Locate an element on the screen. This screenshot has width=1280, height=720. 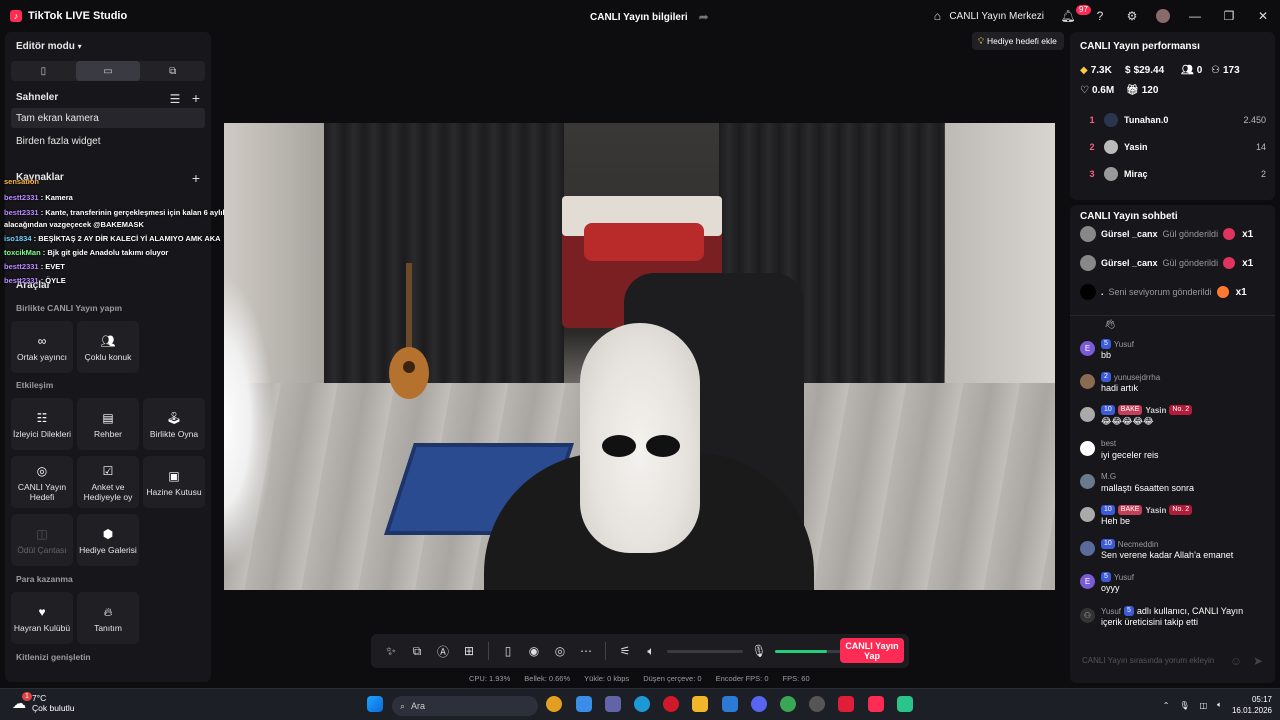
volume-icon: 🔈︎ is located at coordinates (1219, 705).